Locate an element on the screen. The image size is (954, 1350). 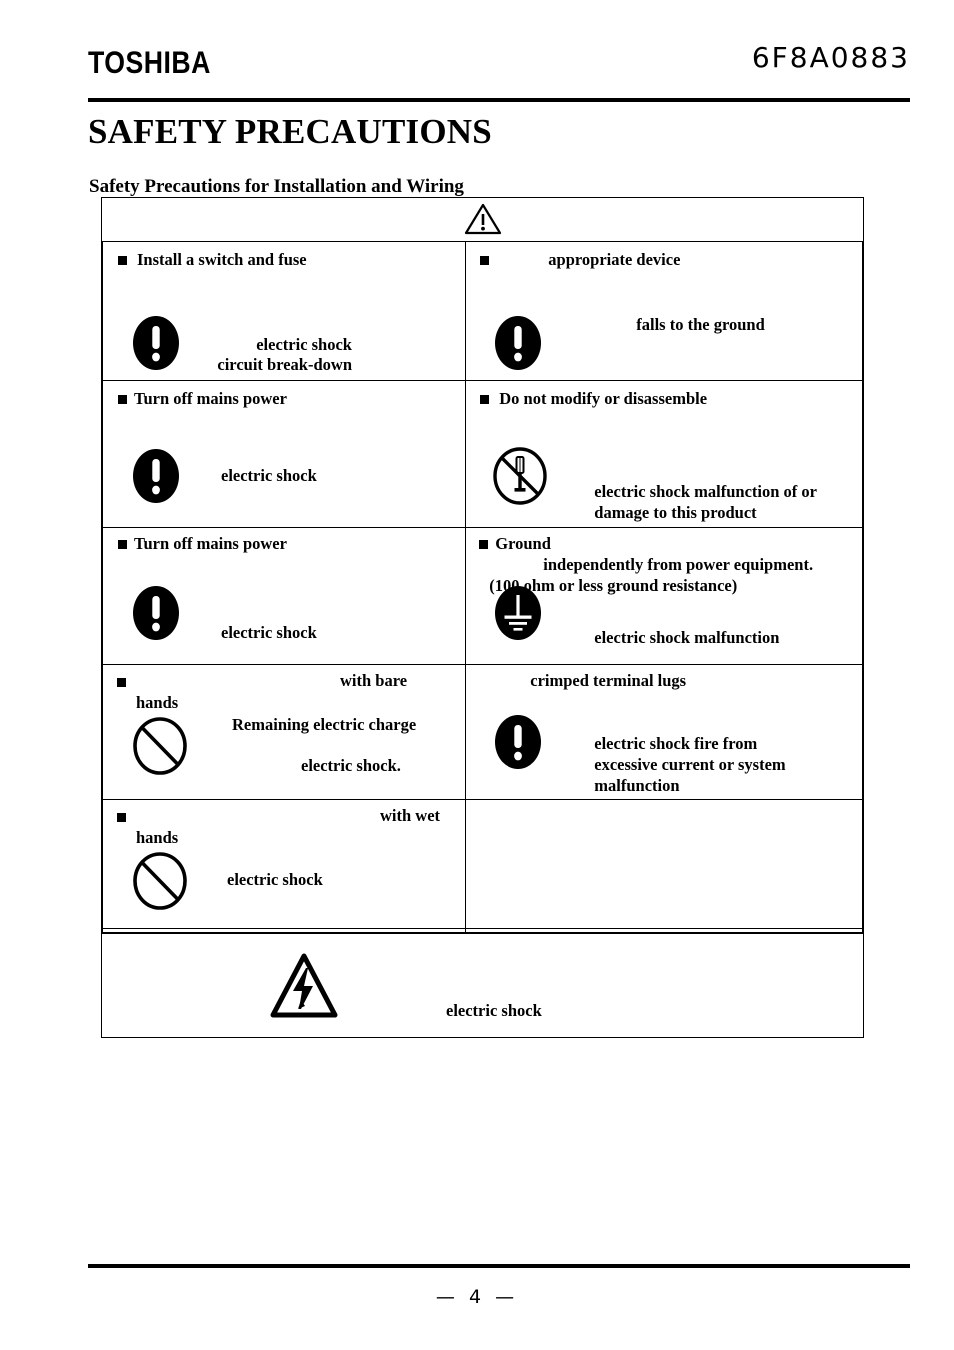
cell-text-line: electric shock malfunction of or is located at coordinates (705, 491).